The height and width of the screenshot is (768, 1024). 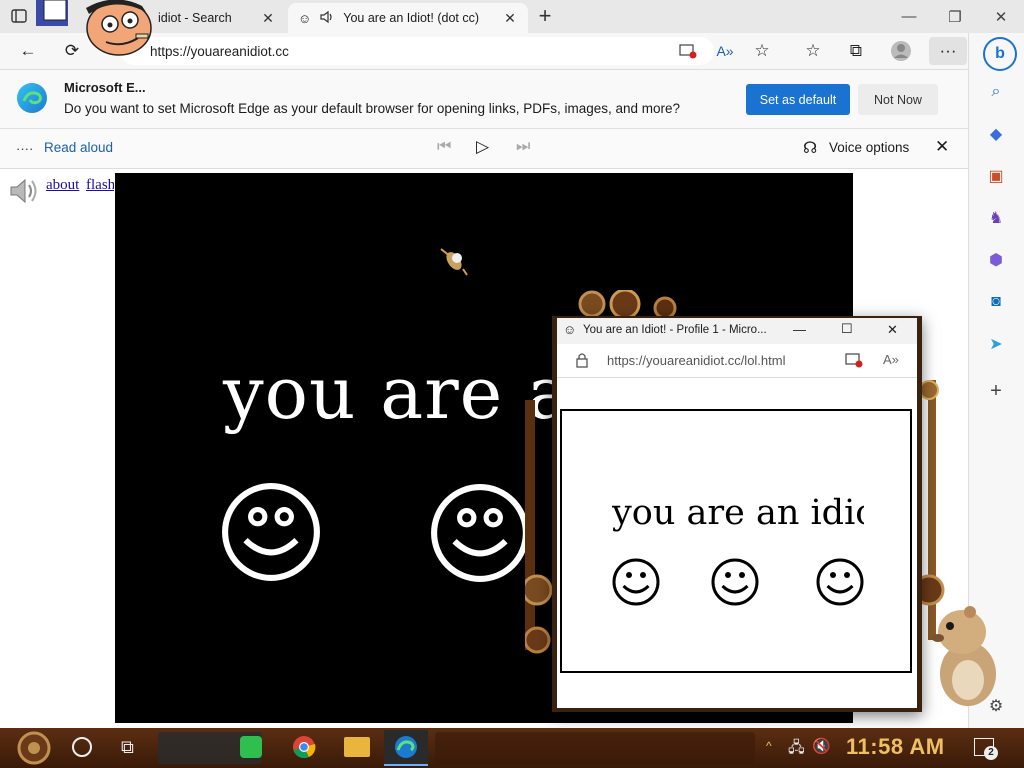 What do you see at coordinates (545, 16) in the screenshot?
I see `new-tab-button: +` at bounding box center [545, 16].